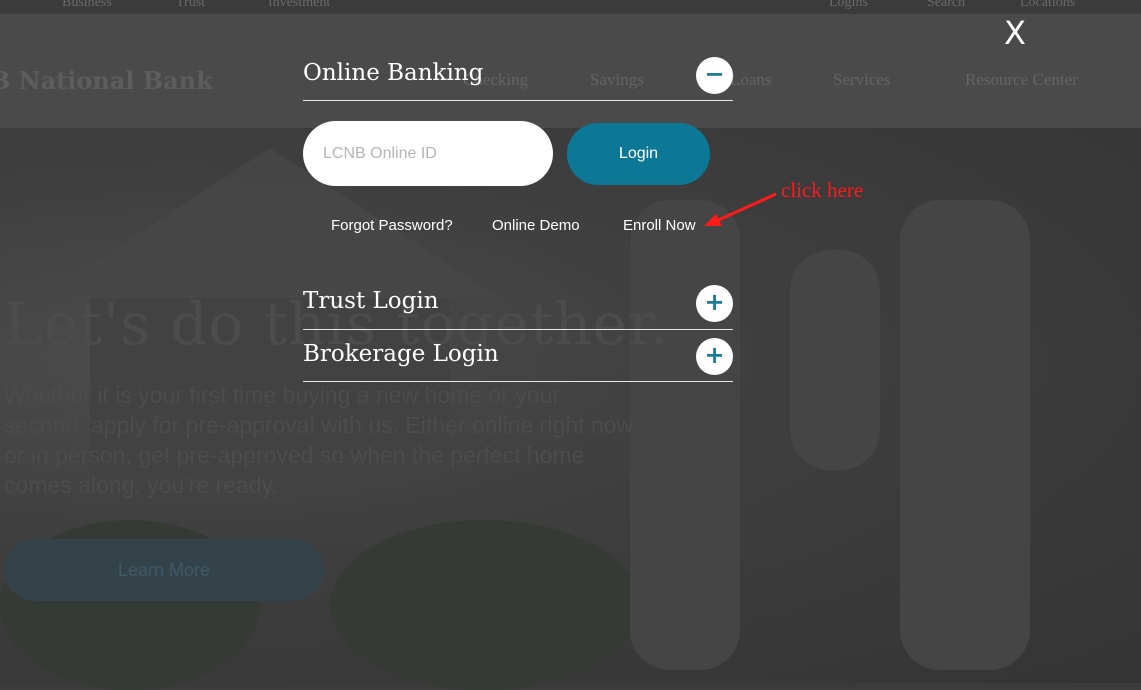 This screenshot has width=1141, height=690. What do you see at coordinates (164, 570) in the screenshot?
I see `learn-more-button: Learn More` at bounding box center [164, 570].